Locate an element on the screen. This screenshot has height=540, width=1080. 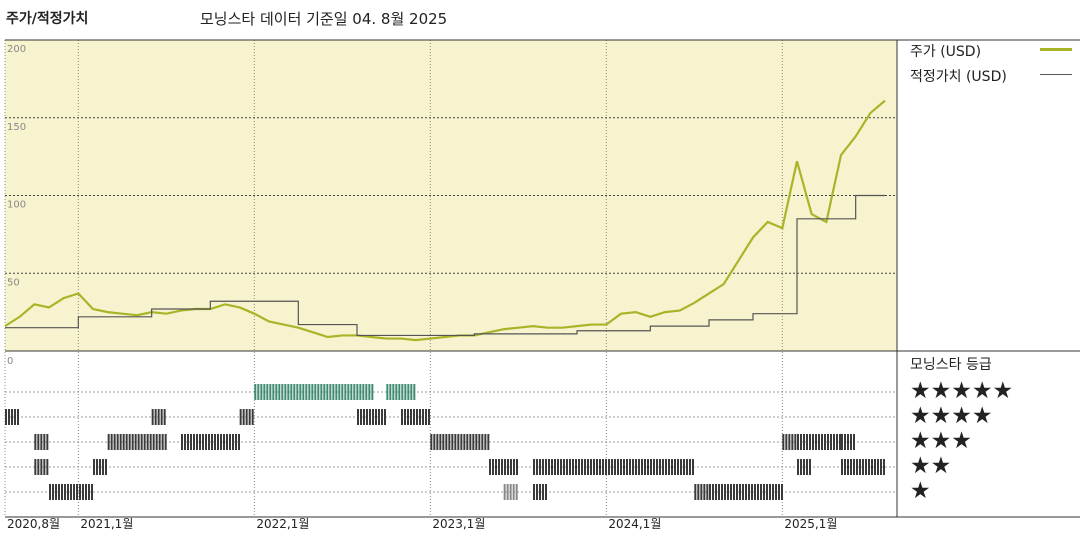
left-title: 주가/적정가치 is located at coordinates (47, 19).